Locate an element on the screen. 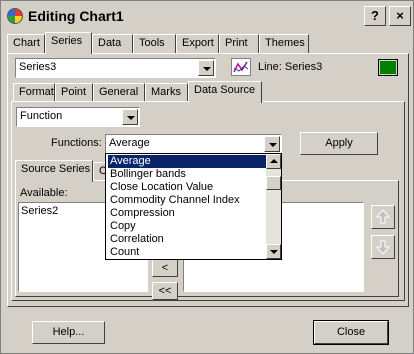 The height and width of the screenshot is (354, 414). list-item: Correlation is located at coordinates (187, 239).